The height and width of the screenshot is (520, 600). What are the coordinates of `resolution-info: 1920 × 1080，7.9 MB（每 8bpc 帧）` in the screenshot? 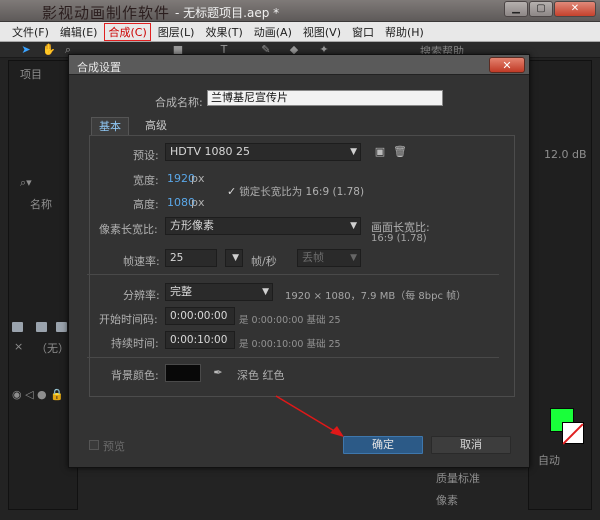 It's located at (376, 296).